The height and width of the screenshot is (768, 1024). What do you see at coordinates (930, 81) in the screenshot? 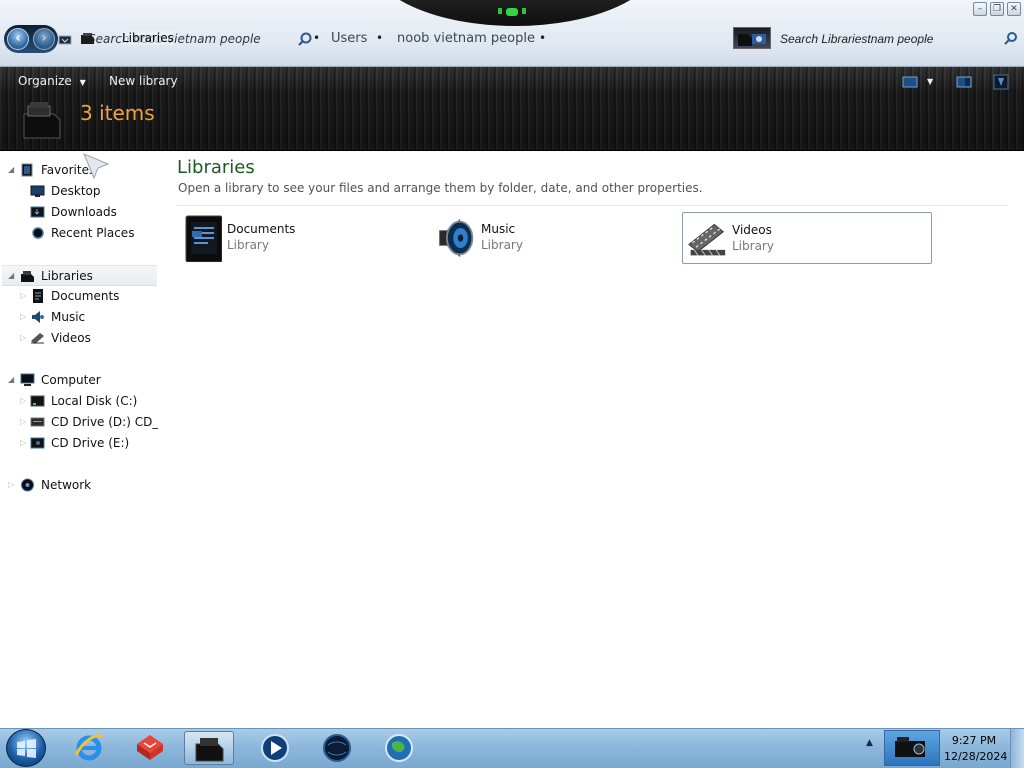
I see `view-options-chevron-icon: ▼` at bounding box center [930, 81].